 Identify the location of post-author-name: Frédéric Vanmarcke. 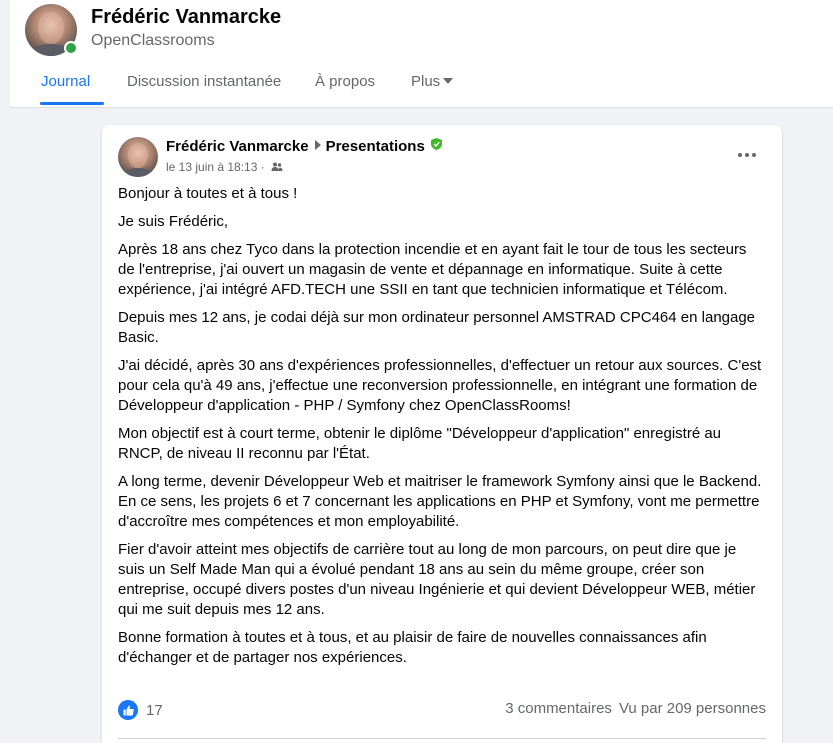
(237, 146).